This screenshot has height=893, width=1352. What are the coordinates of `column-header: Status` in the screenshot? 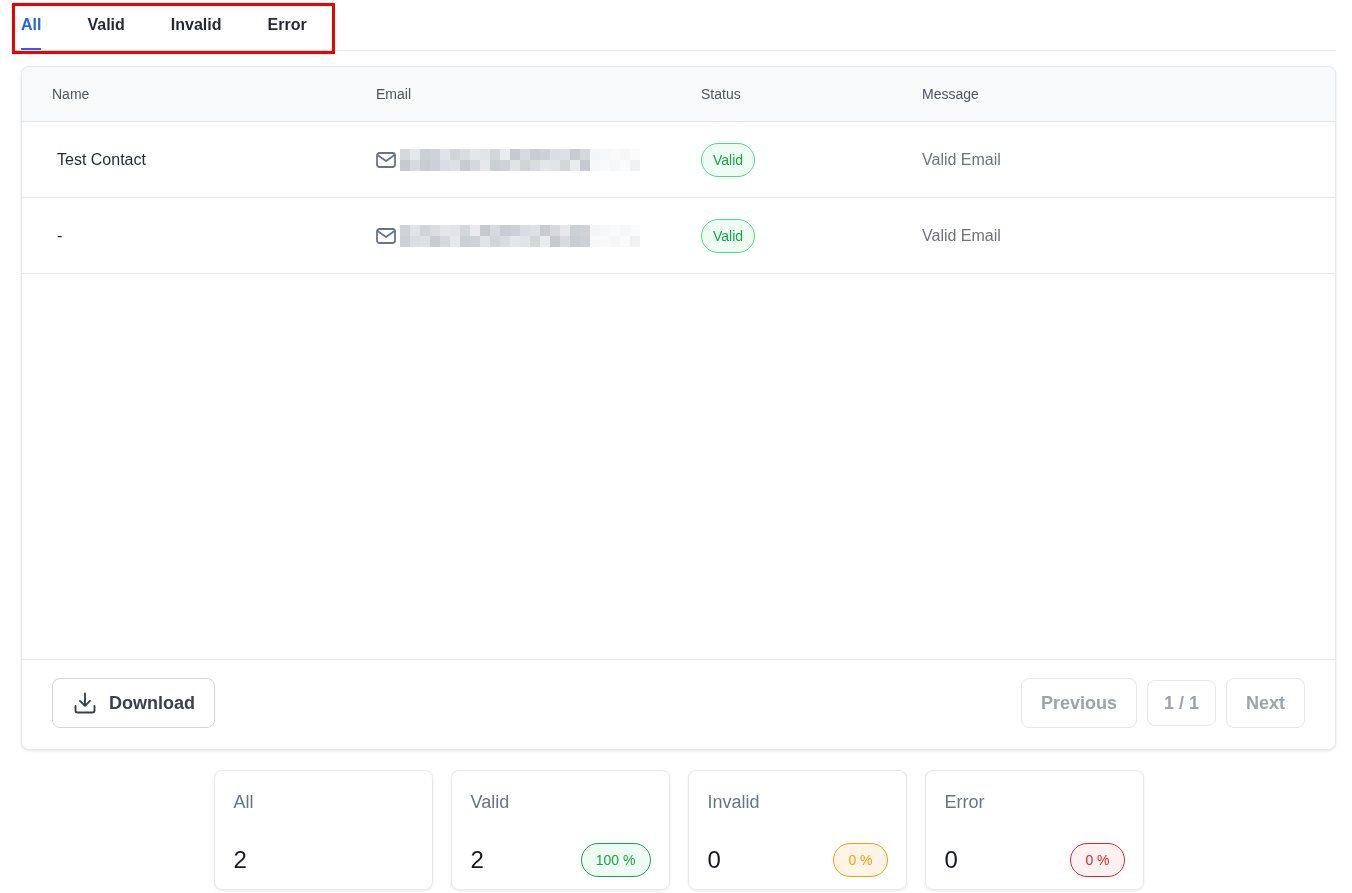 It's located at (721, 94).